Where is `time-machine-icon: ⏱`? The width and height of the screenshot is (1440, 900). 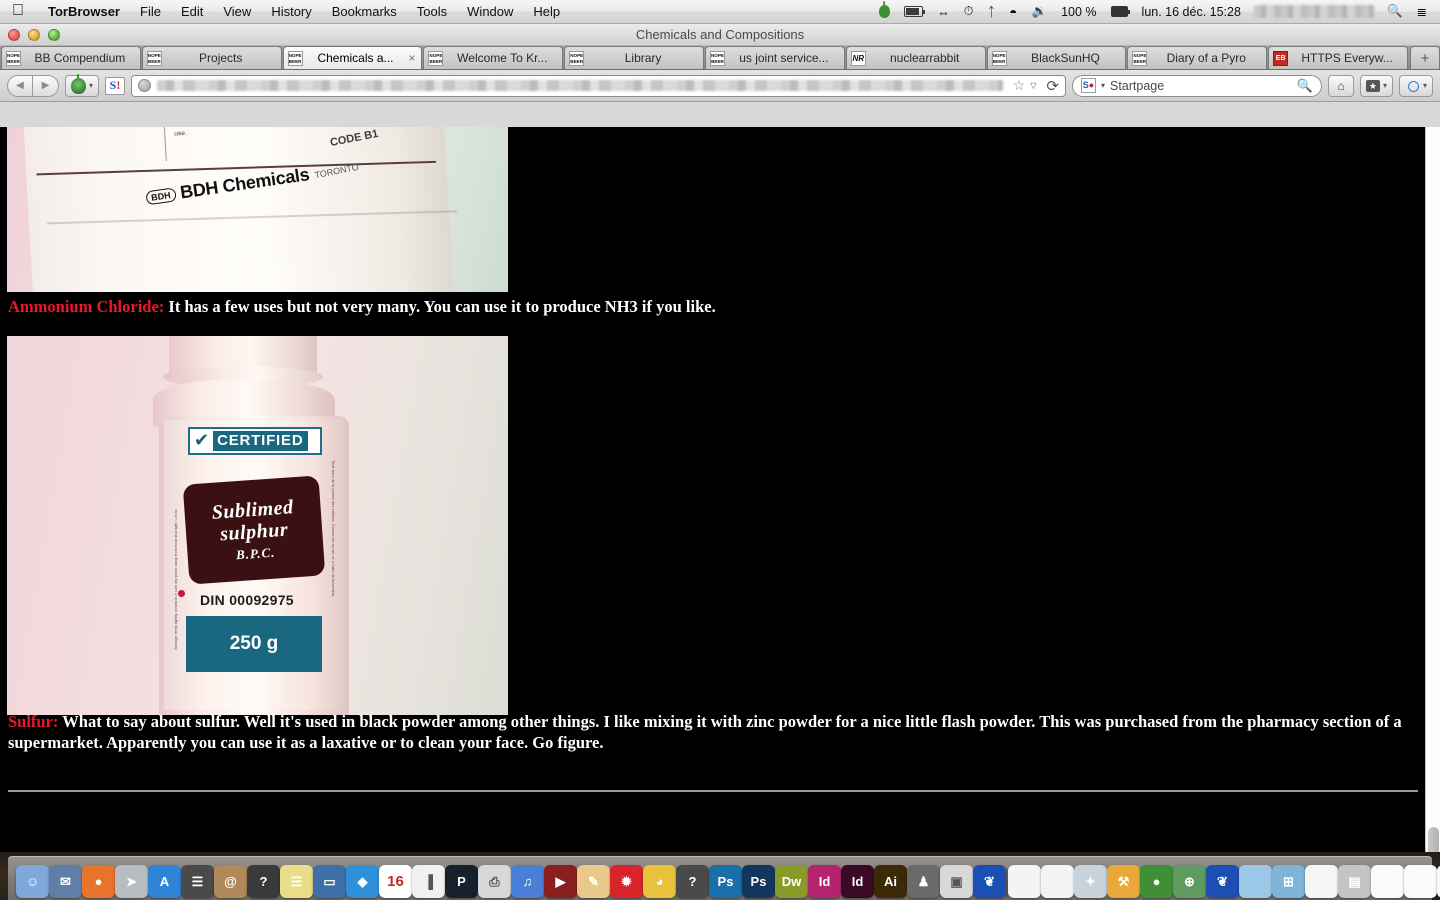 time-machine-icon: ⏱ is located at coordinates (969, 12).